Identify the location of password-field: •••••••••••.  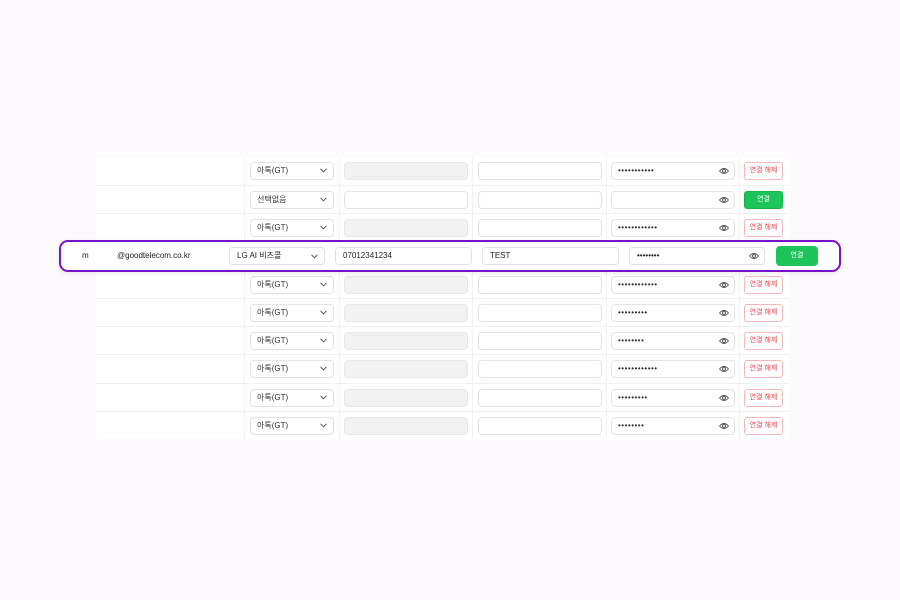
(673, 171).